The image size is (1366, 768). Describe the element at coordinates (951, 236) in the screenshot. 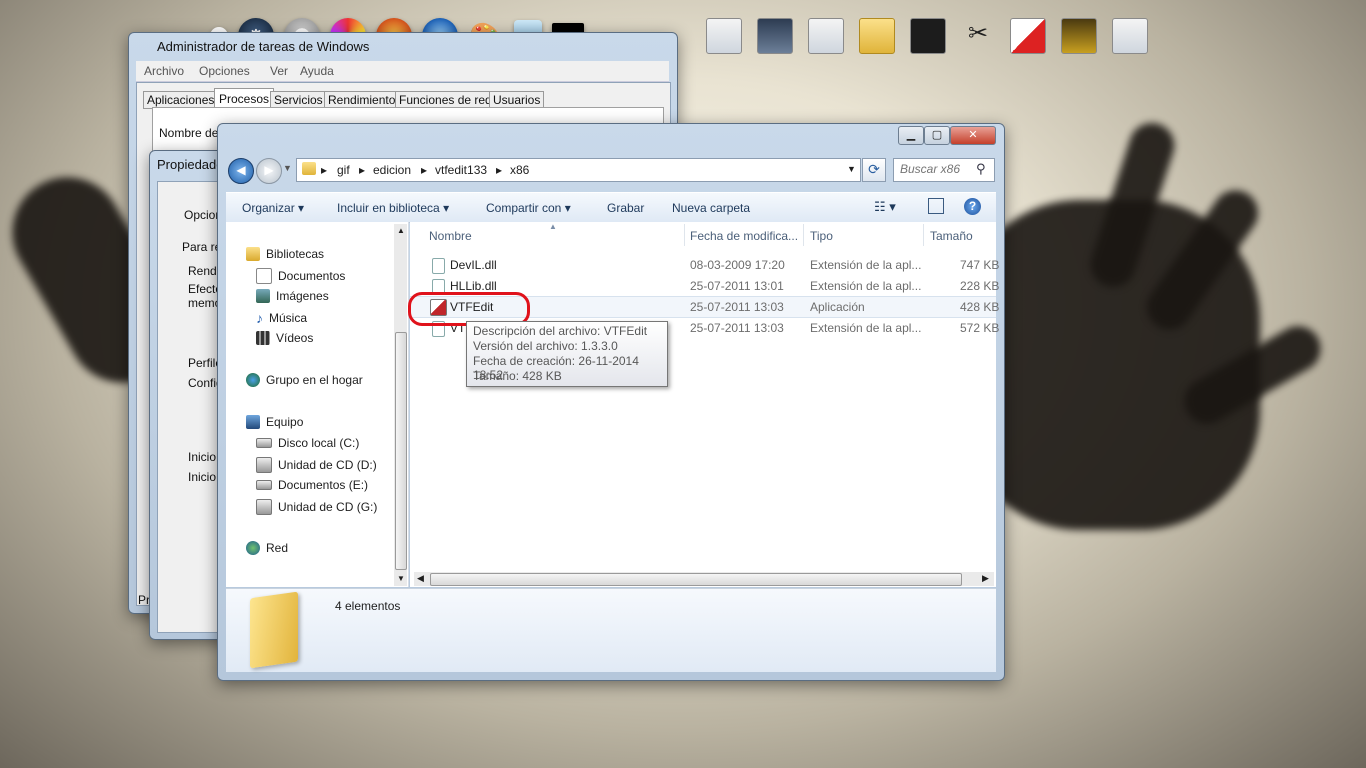

I see `column-tamano: Tamaño` at that location.